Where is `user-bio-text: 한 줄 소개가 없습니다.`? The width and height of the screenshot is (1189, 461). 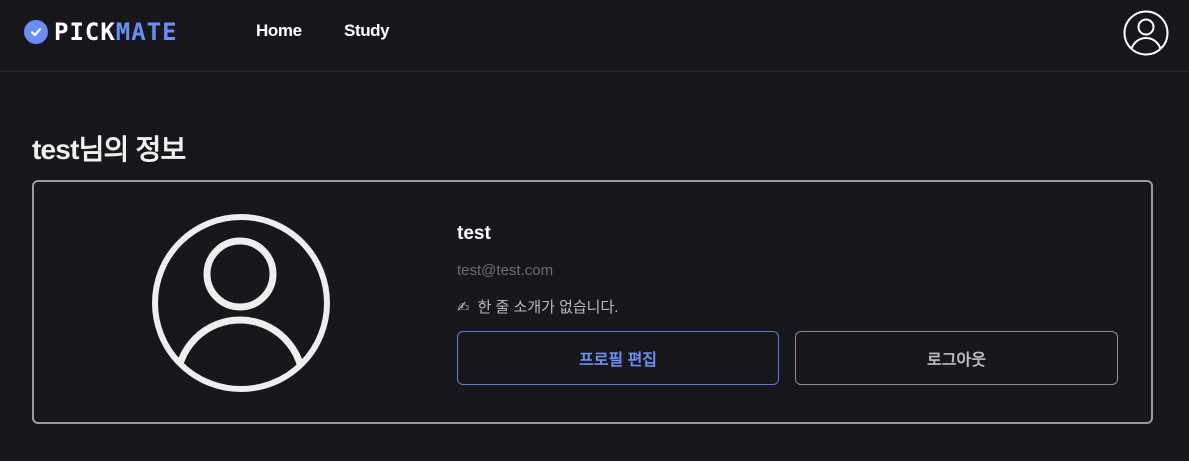
user-bio-text: 한 줄 소개가 없습니다. is located at coordinates (548, 307).